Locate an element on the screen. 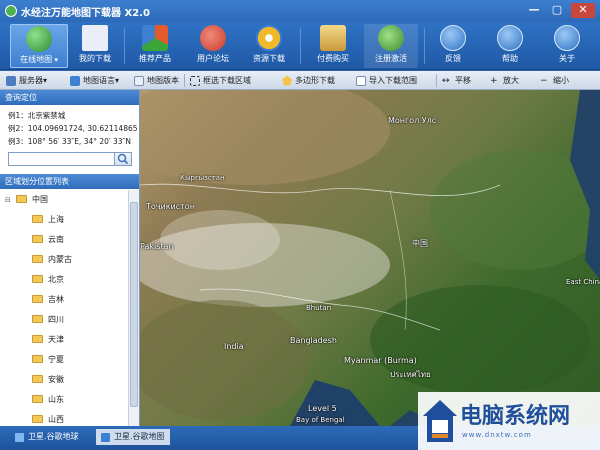 The width and height of the screenshot is (600, 450). ribbon-help-button: 帮助 is located at coordinates (510, 46).